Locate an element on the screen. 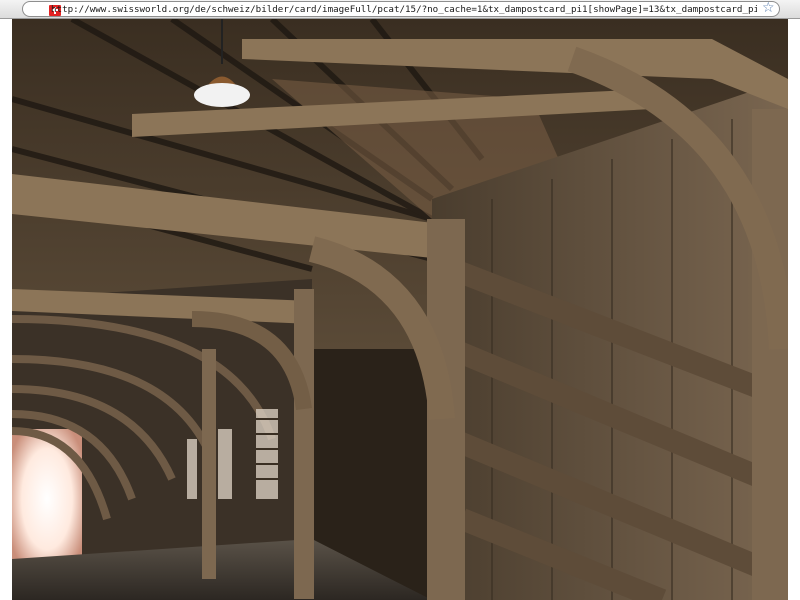  page-margin-right is located at coordinates (794, 309).